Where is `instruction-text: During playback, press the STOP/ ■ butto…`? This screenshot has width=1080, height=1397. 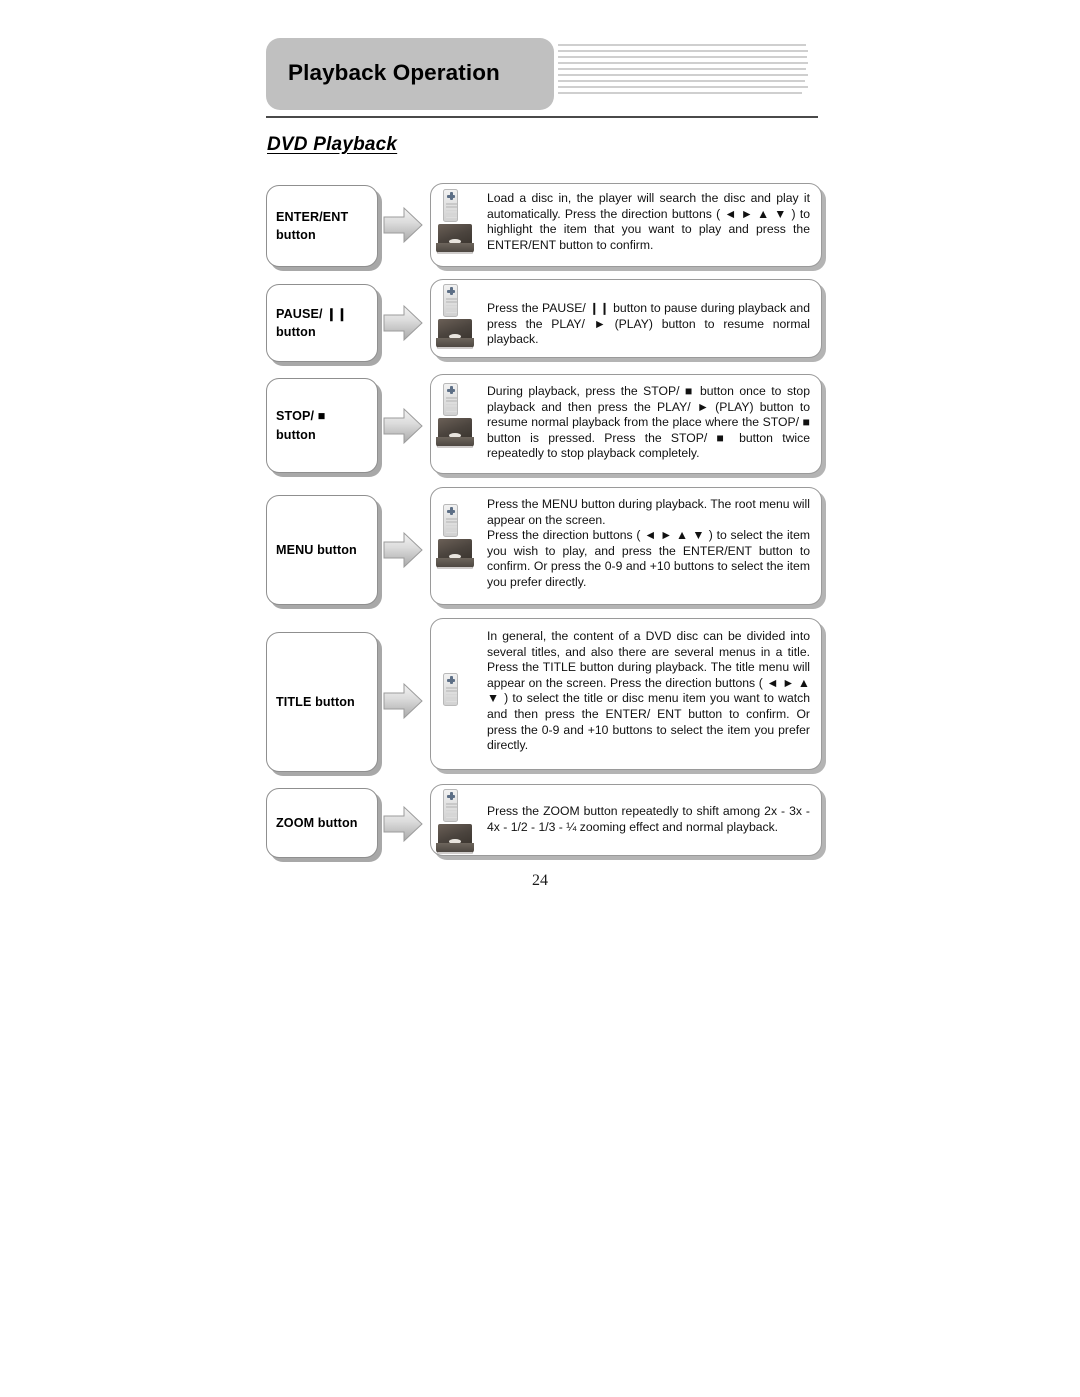 instruction-text: During playback, press the STOP/ ■ butto… is located at coordinates (648, 422).